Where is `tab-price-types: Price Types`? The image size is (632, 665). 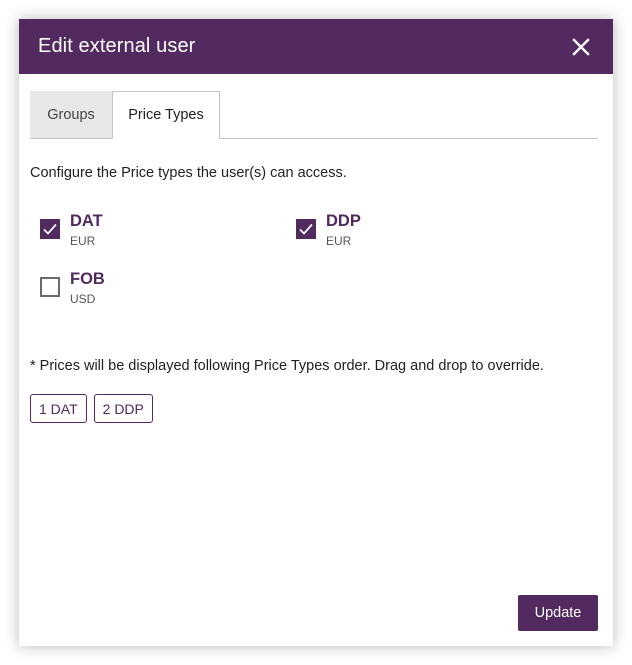 tab-price-types: Price Types is located at coordinates (166, 115).